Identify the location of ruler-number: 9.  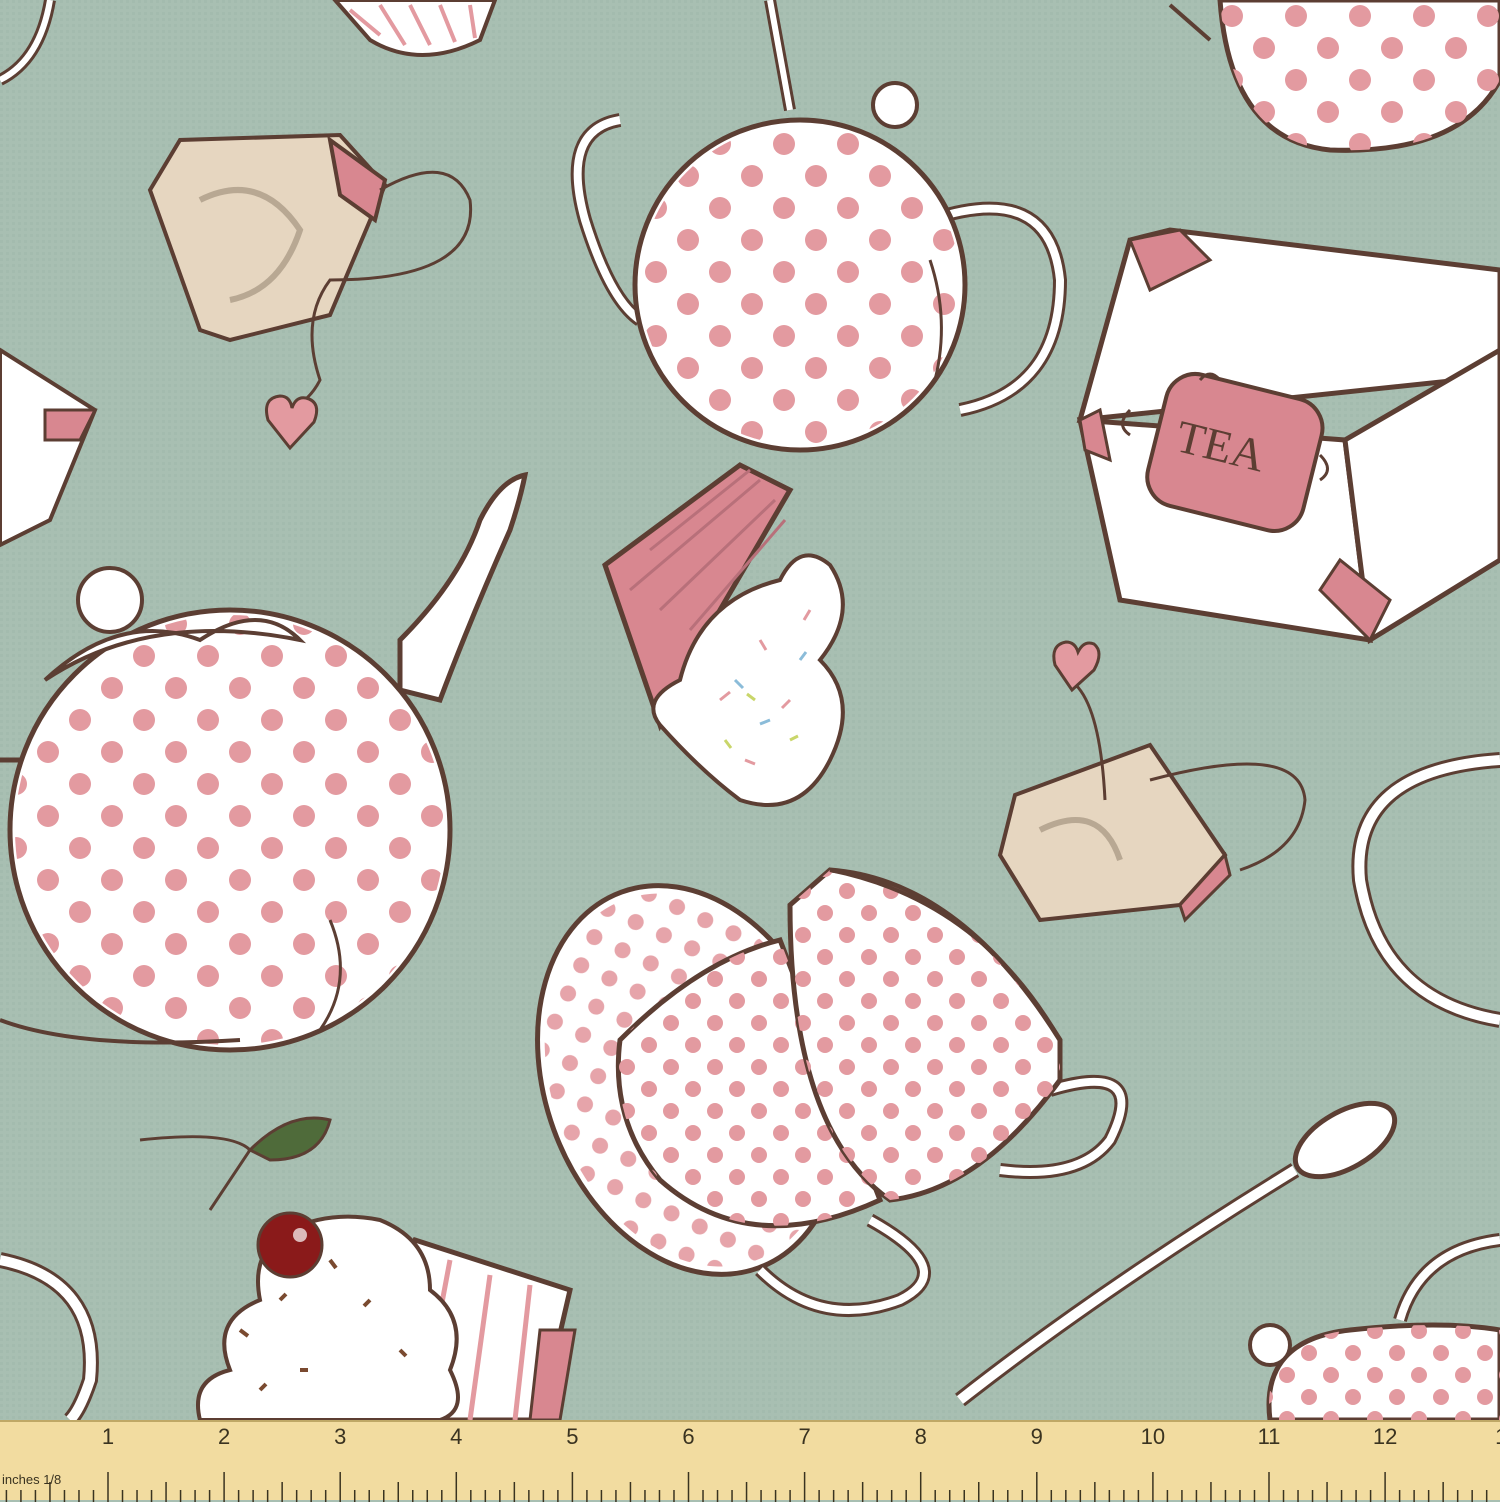
(1036, 1436).